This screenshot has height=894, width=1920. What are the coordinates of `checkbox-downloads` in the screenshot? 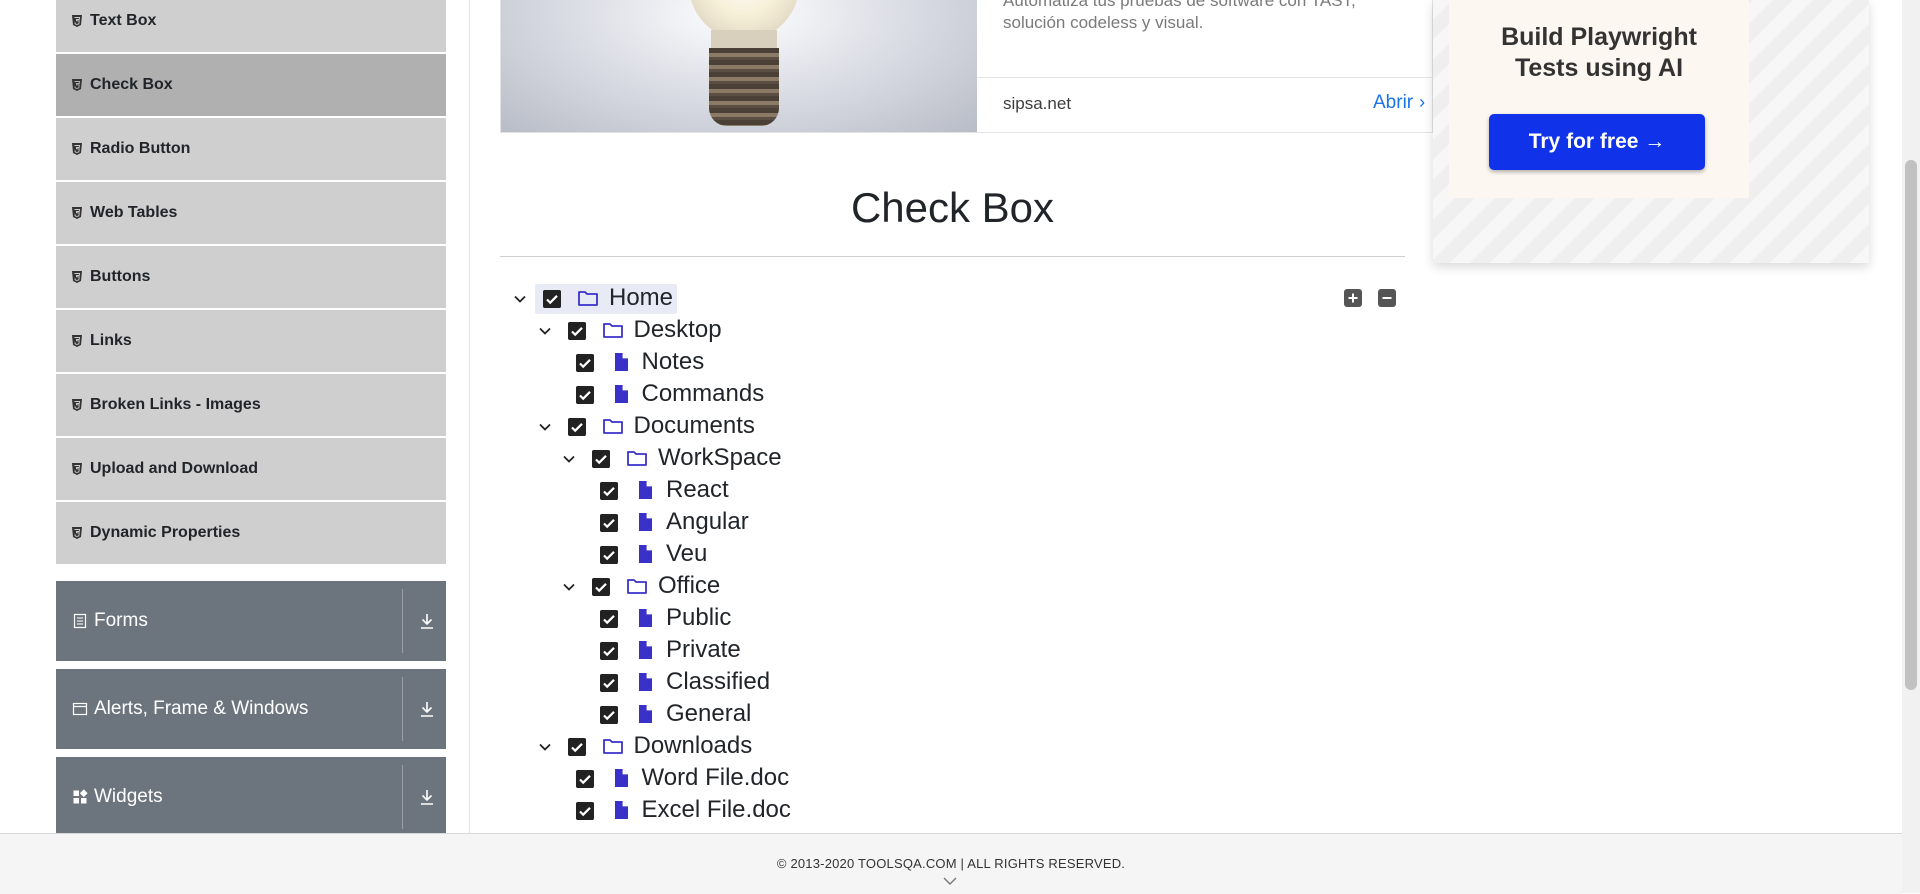 It's located at (576, 747).